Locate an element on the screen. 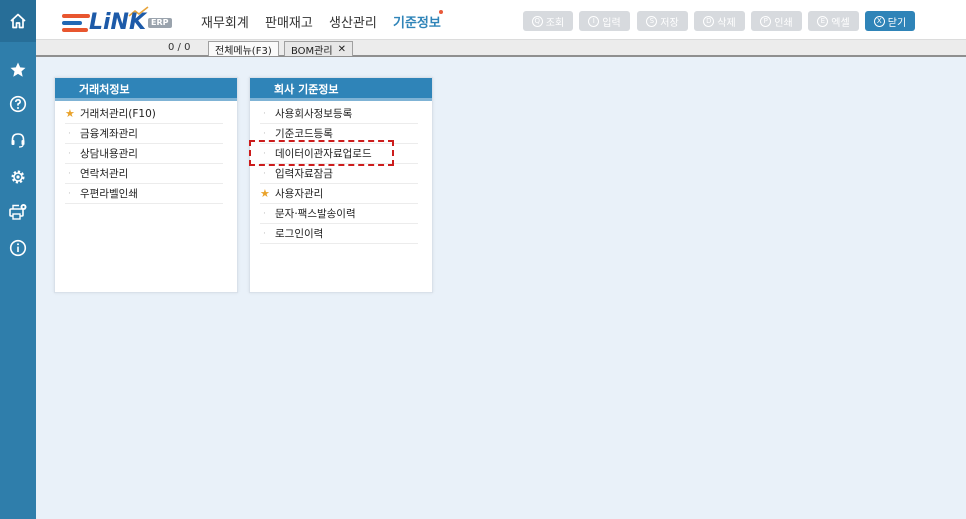 The width and height of the screenshot is (966, 519). list-item-label: 사용회사정보등록 is located at coordinates (314, 114).